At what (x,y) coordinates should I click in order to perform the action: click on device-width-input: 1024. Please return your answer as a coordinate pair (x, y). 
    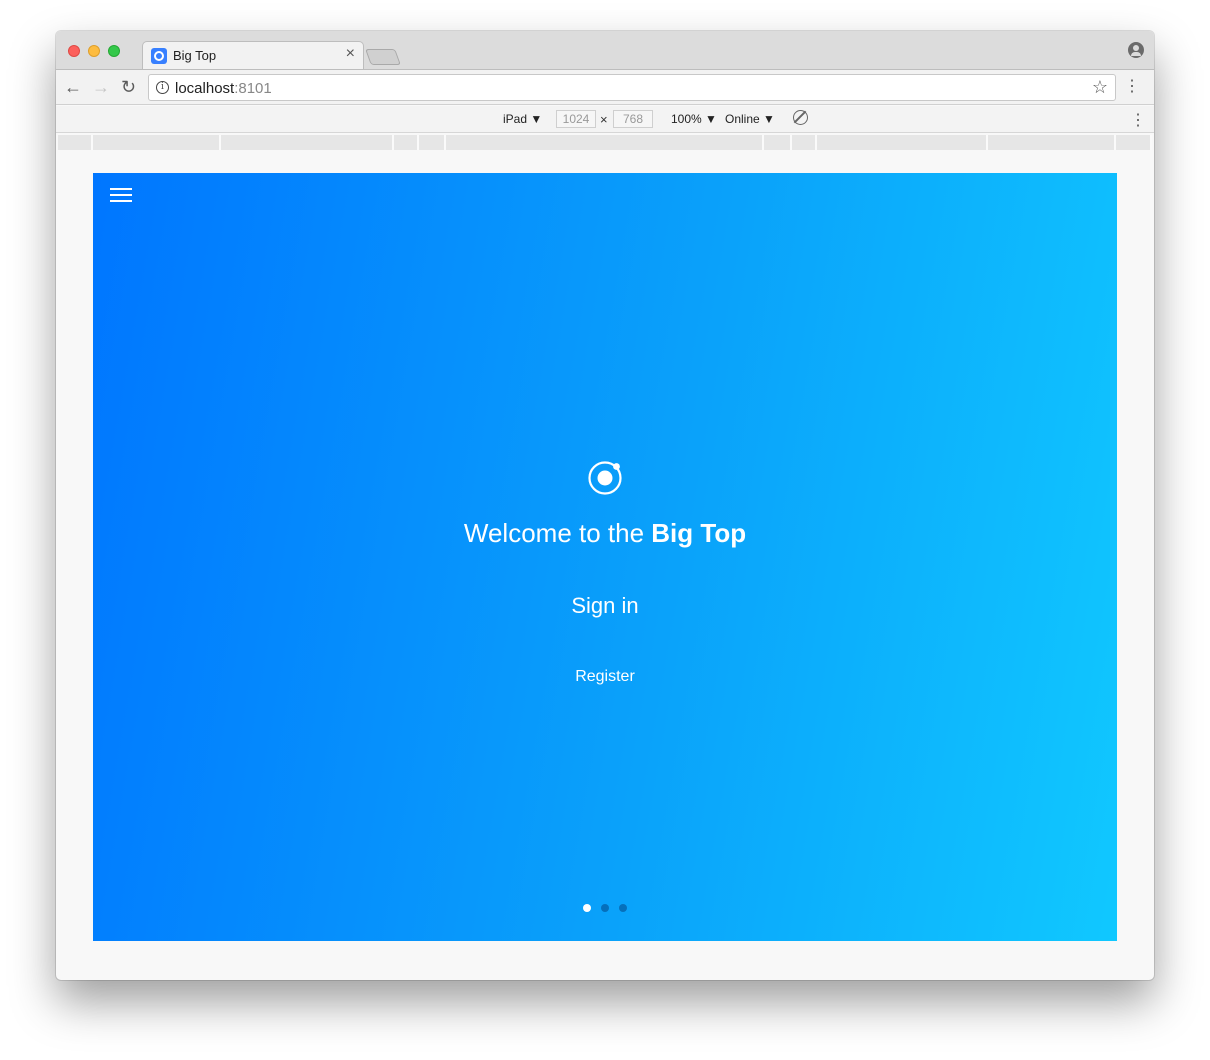
    Looking at the image, I should click on (576, 119).